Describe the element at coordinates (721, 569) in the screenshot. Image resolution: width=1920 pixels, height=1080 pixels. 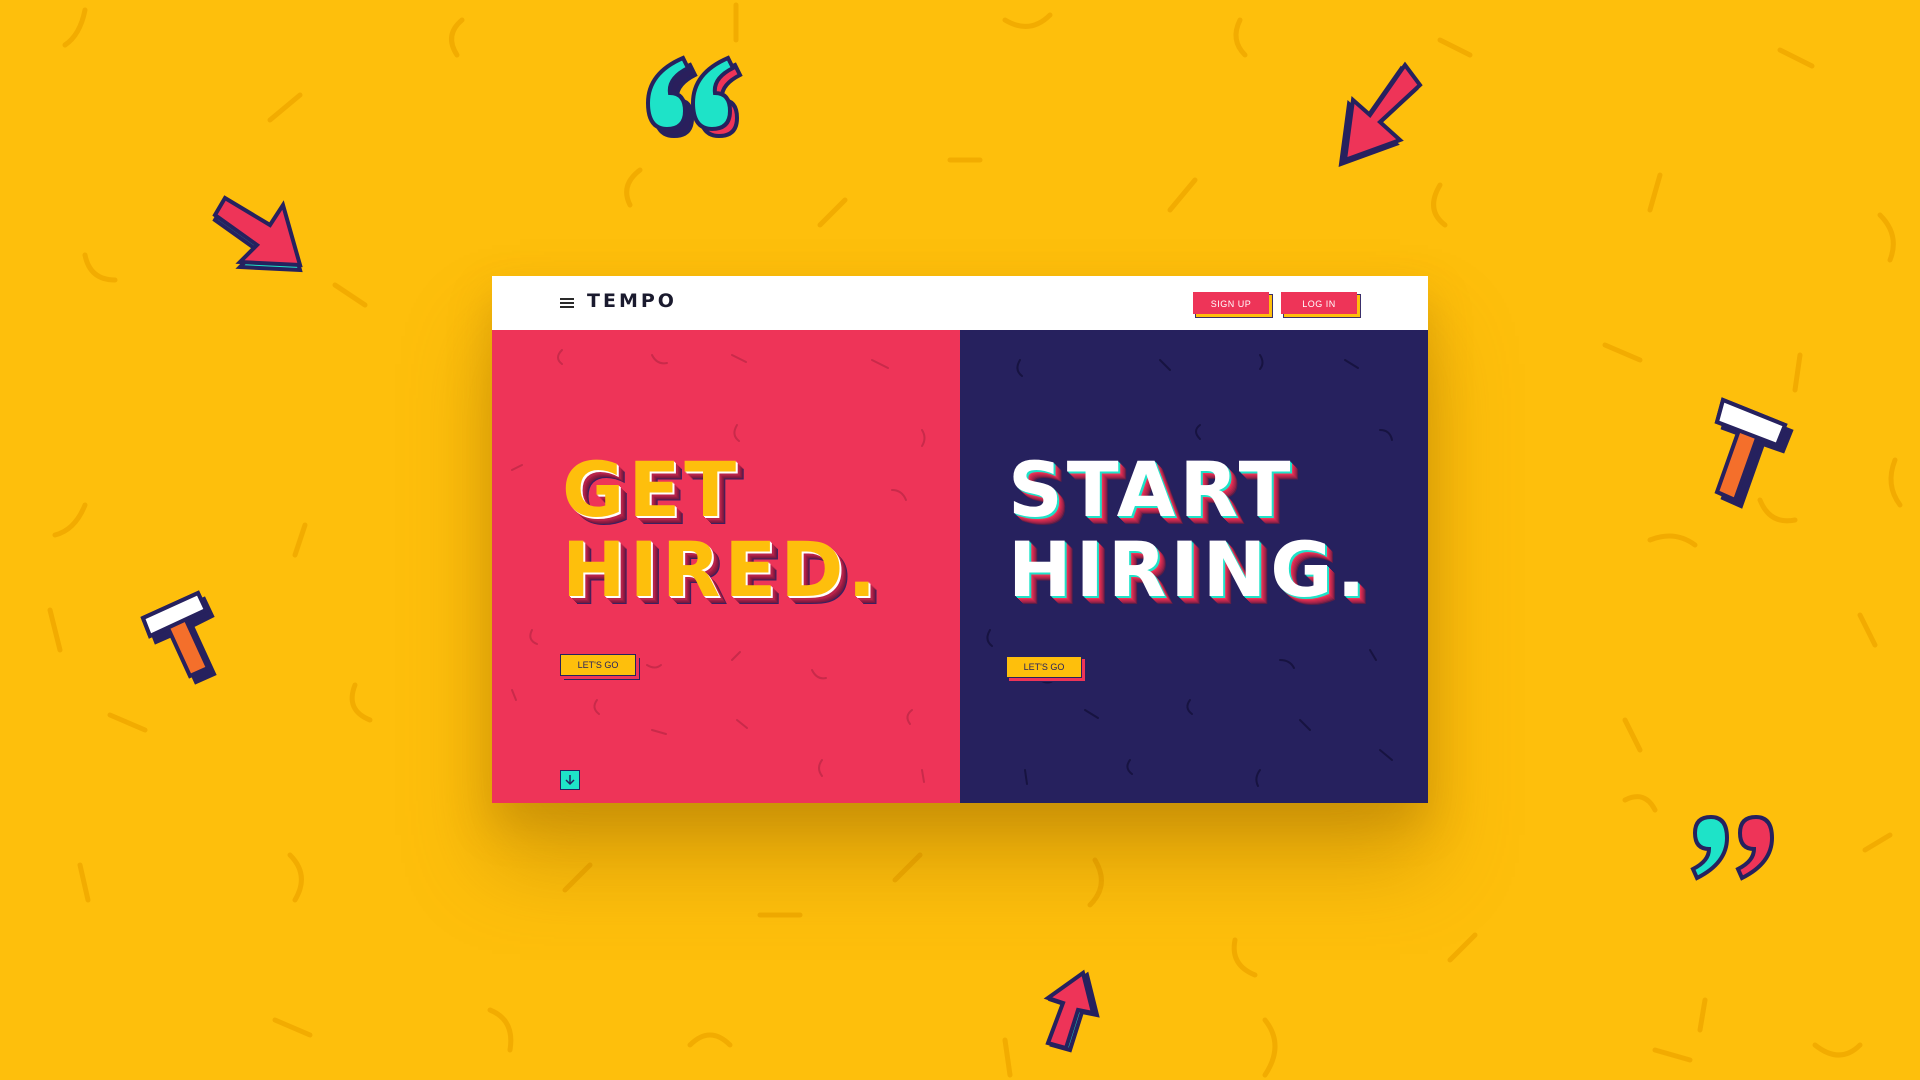
I see `headline-line: HIRED.` at that location.